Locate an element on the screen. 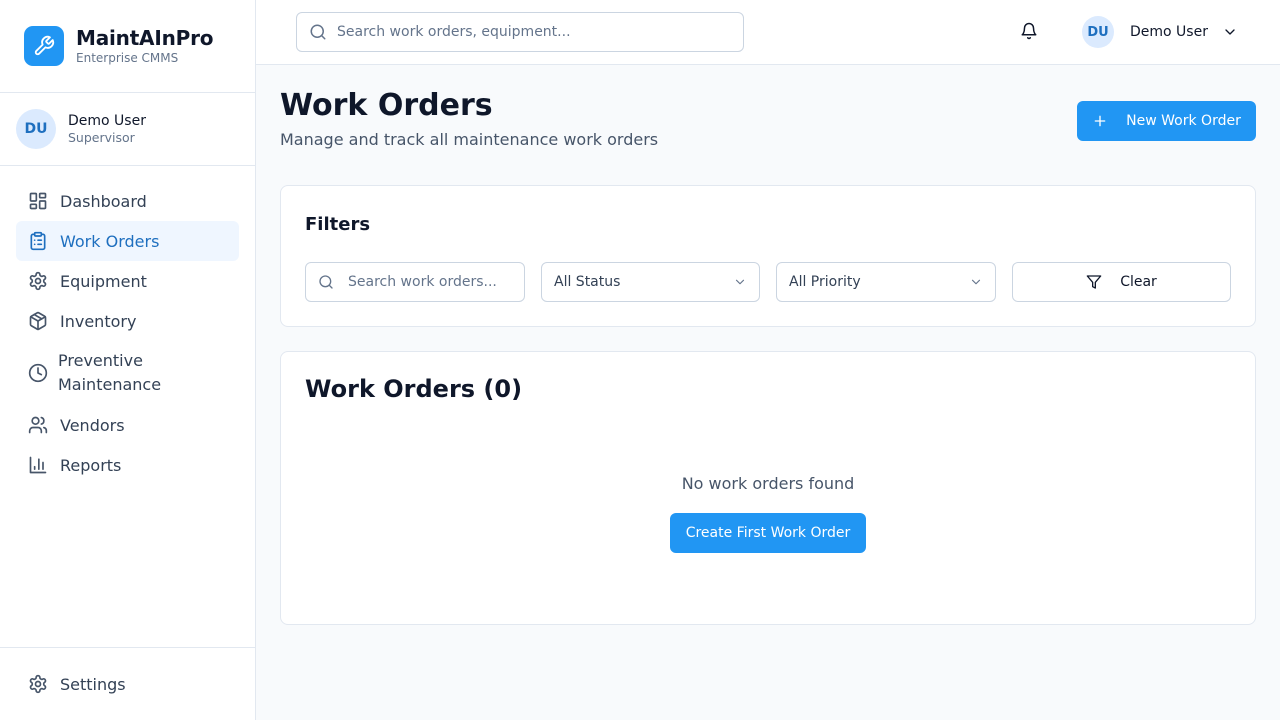 The height and width of the screenshot is (720, 1280). status-select-value: All Status is located at coordinates (587, 282).